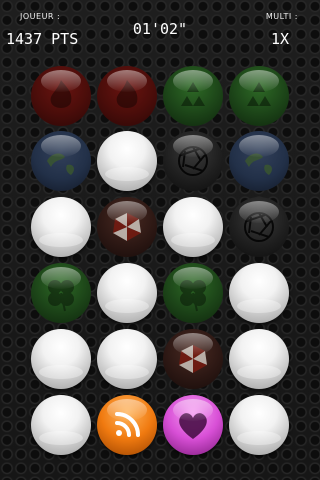 The height and width of the screenshot is (480, 320). I want to click on ball-rss-orange, so click(127, 425).